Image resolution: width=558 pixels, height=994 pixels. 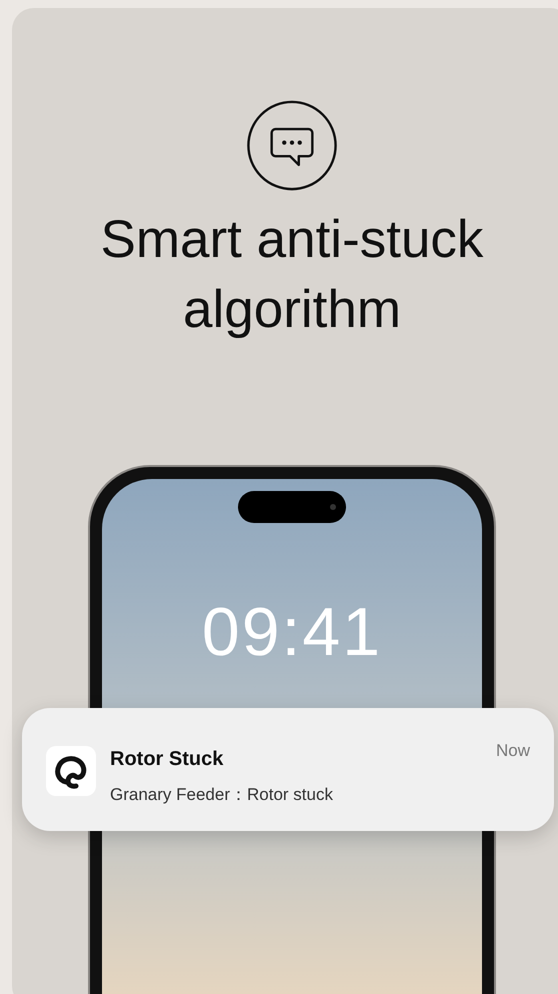 What do you see at coordinates (292, 275) in the screenshot?
I see `headline: Smart anti-stuck algorithm` at bounding box center [292, 275].